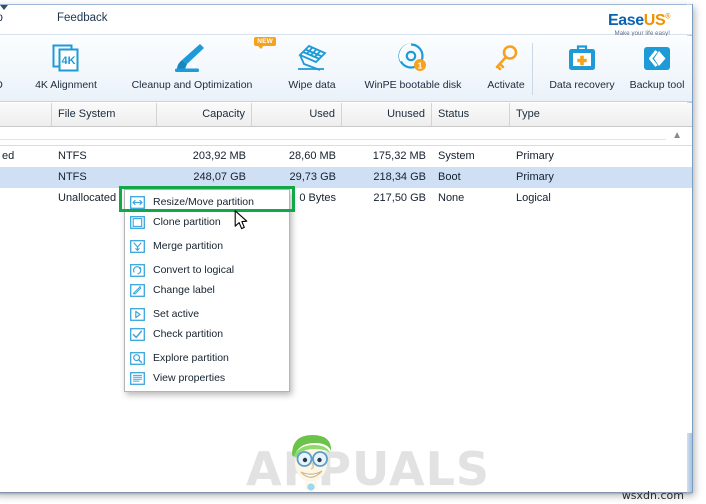  I want to click on context-menu-label: Resize/Move partition, so click(203, 202).